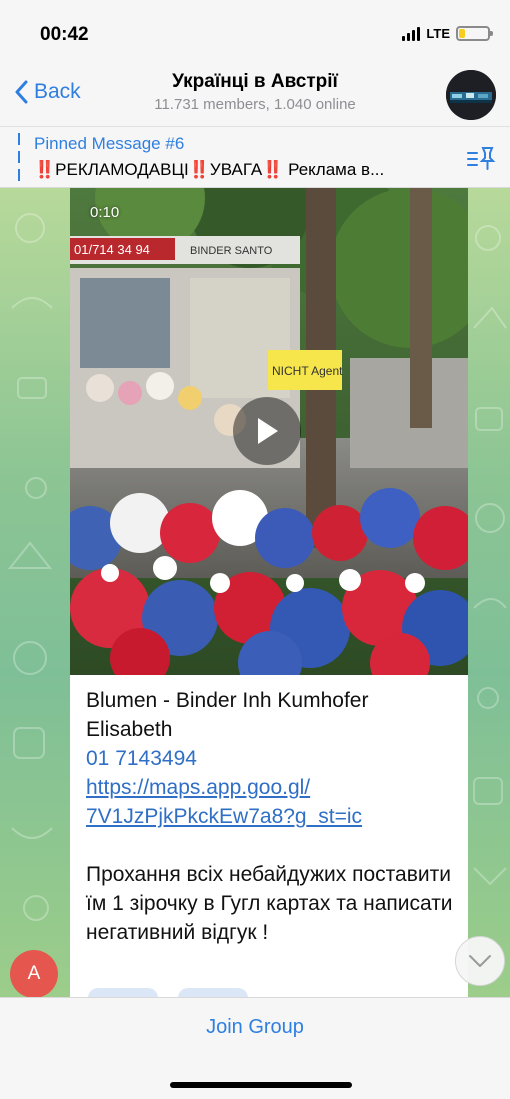 Image resolution: width=510 pixels, height=1099 pixels. Describe the element at coordinates (255, 1048) in the screenshot. I see `bottom-bar: Join Group` at that location.